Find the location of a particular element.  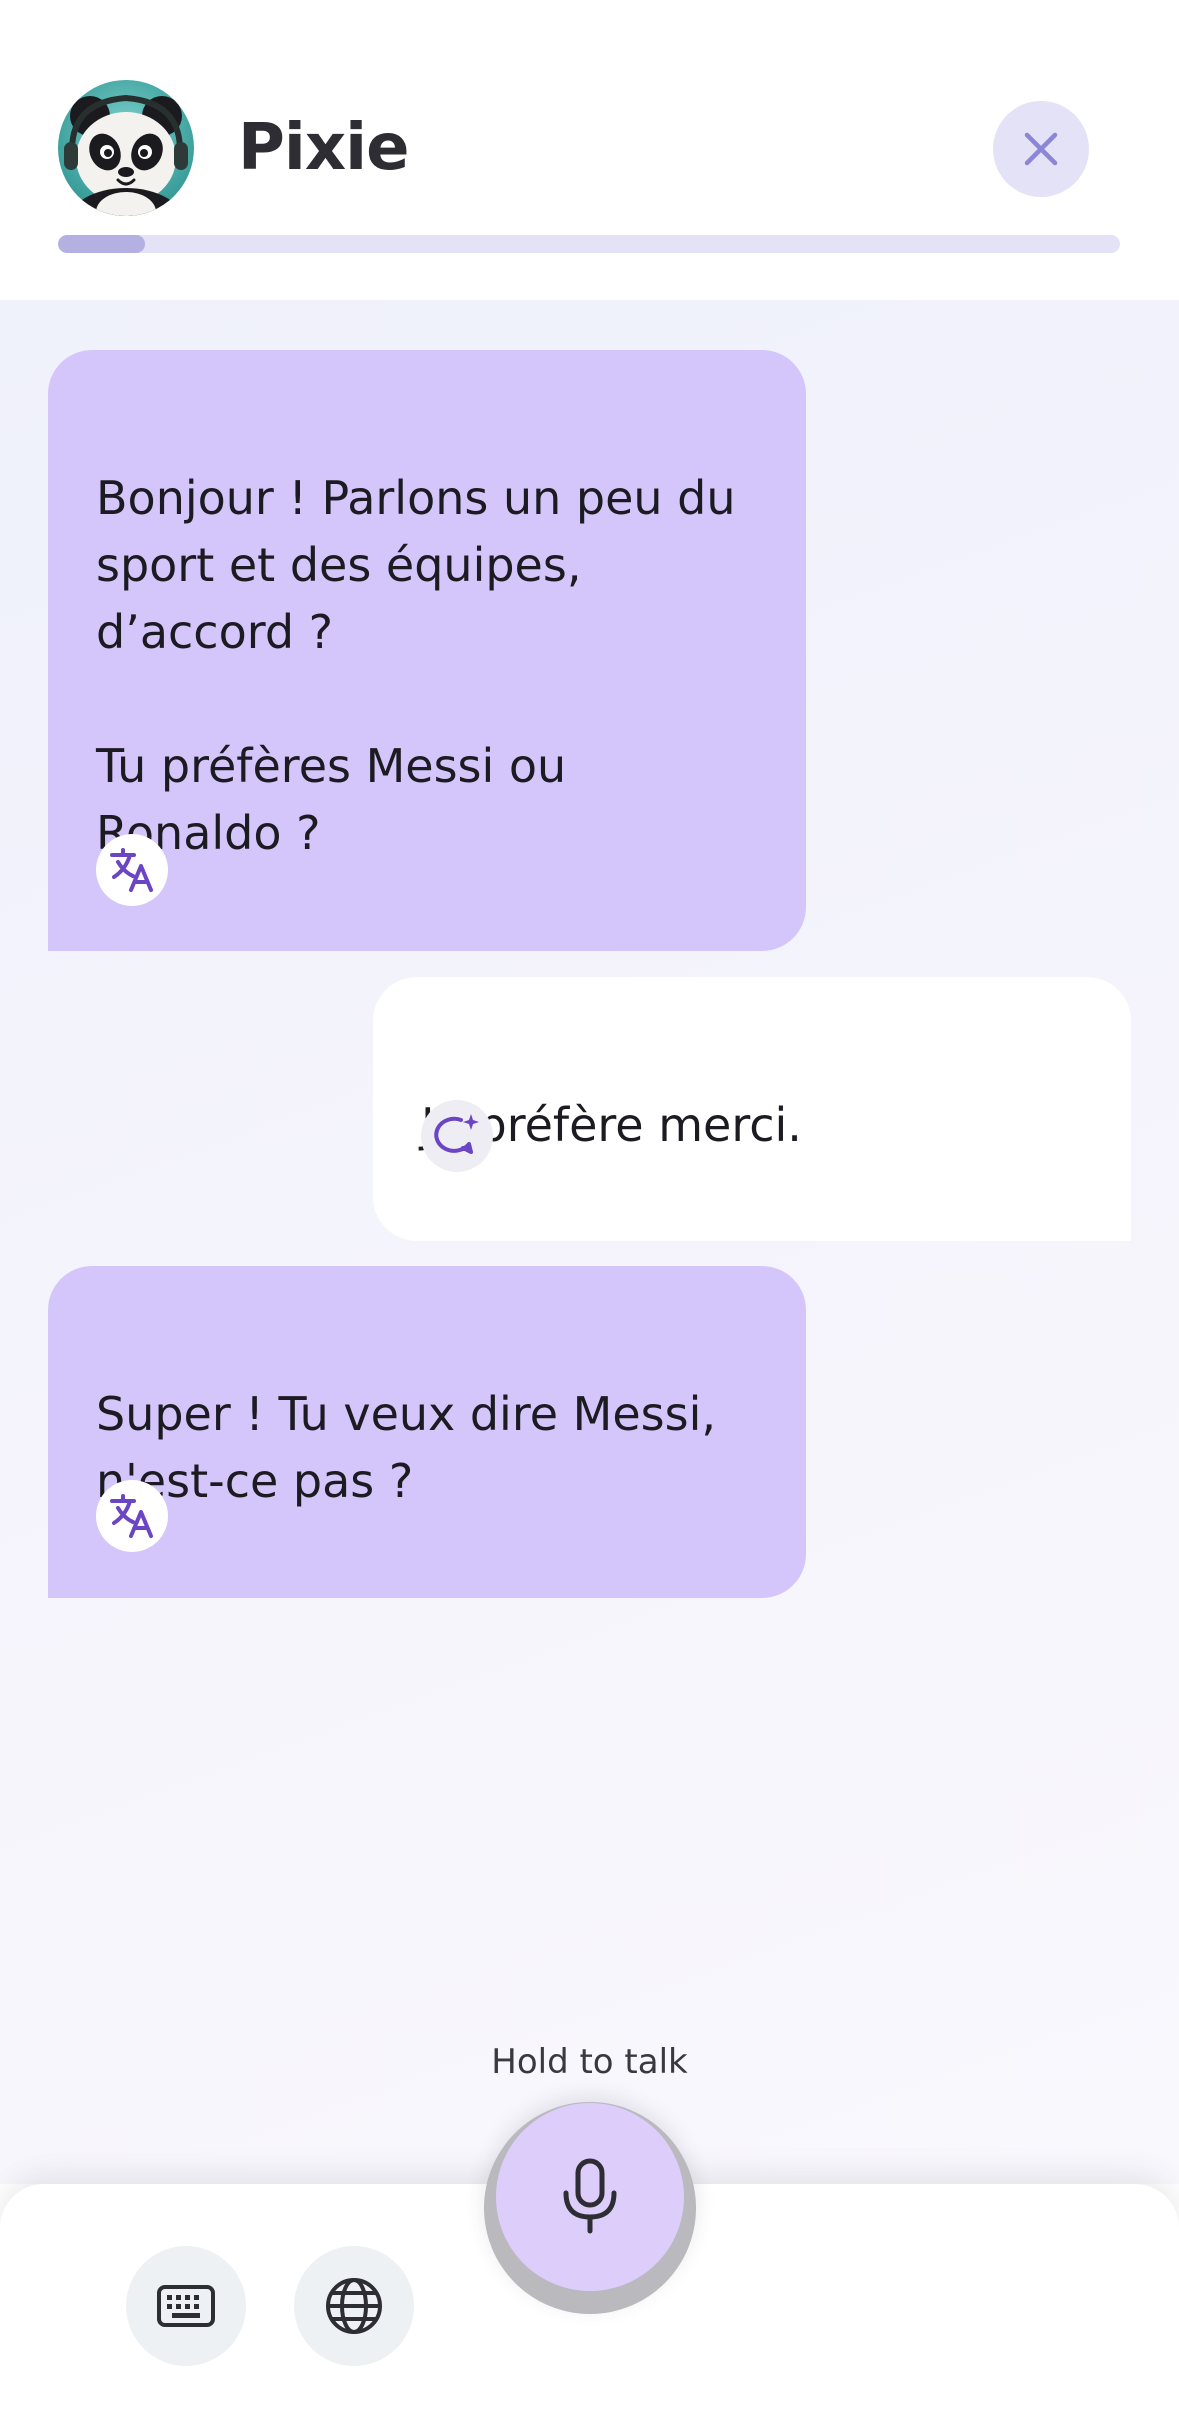

user-message: Je préfère merci. is located at coordinates (752, 1109).